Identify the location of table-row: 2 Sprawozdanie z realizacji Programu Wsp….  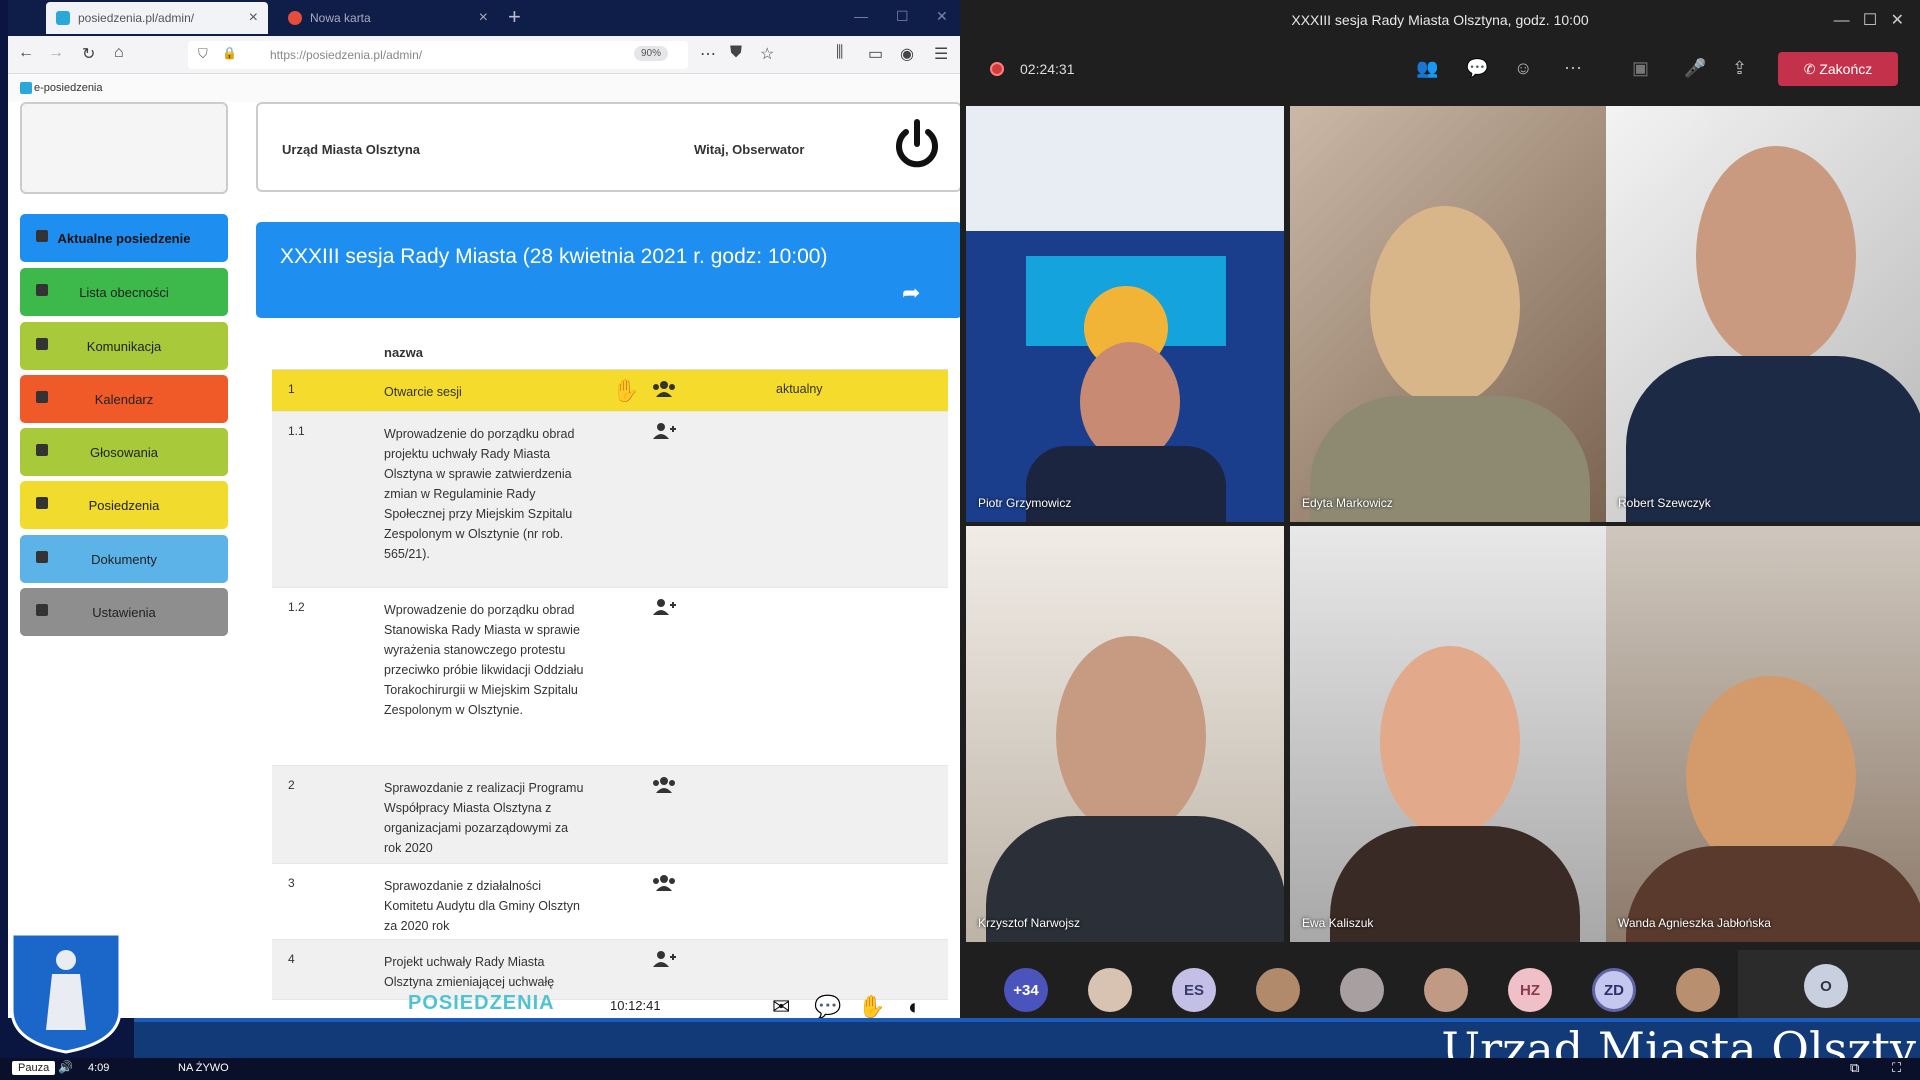
(610, 815).